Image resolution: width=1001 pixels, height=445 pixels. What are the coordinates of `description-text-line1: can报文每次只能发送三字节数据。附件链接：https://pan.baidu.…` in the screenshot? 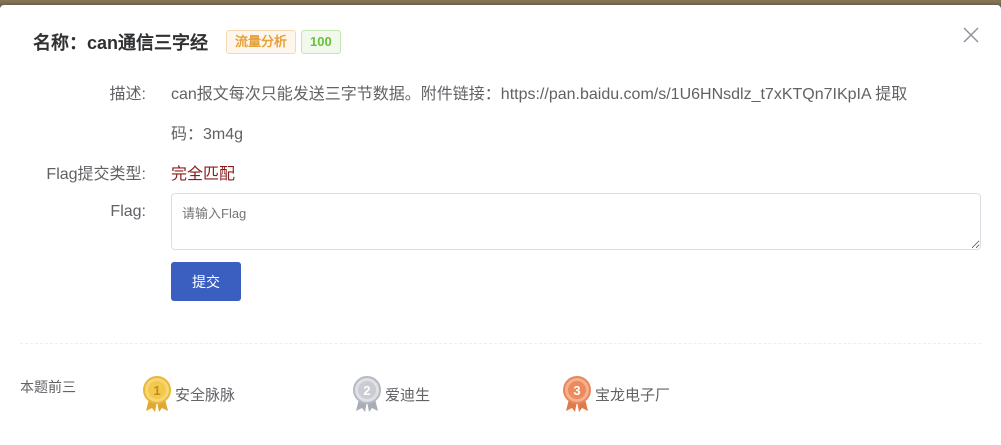 It's located at (539, 94).